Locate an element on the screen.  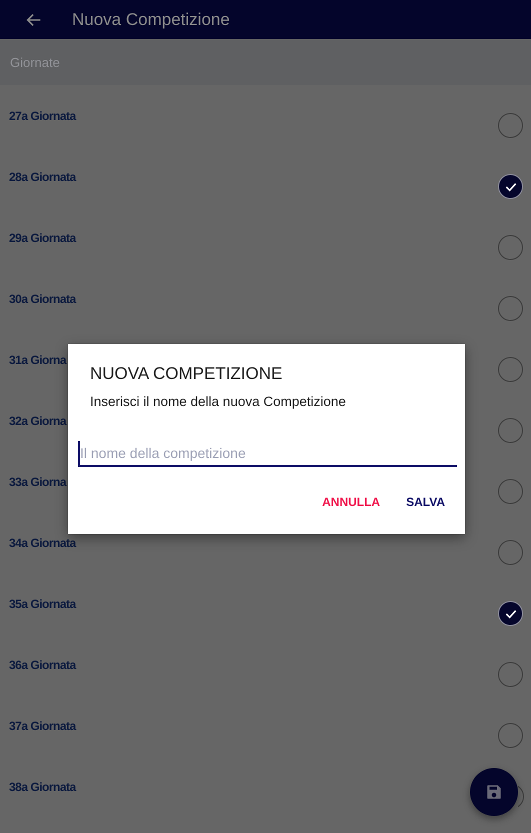
matchday-label: 33a Giorna is located at coordinates (37, 482).